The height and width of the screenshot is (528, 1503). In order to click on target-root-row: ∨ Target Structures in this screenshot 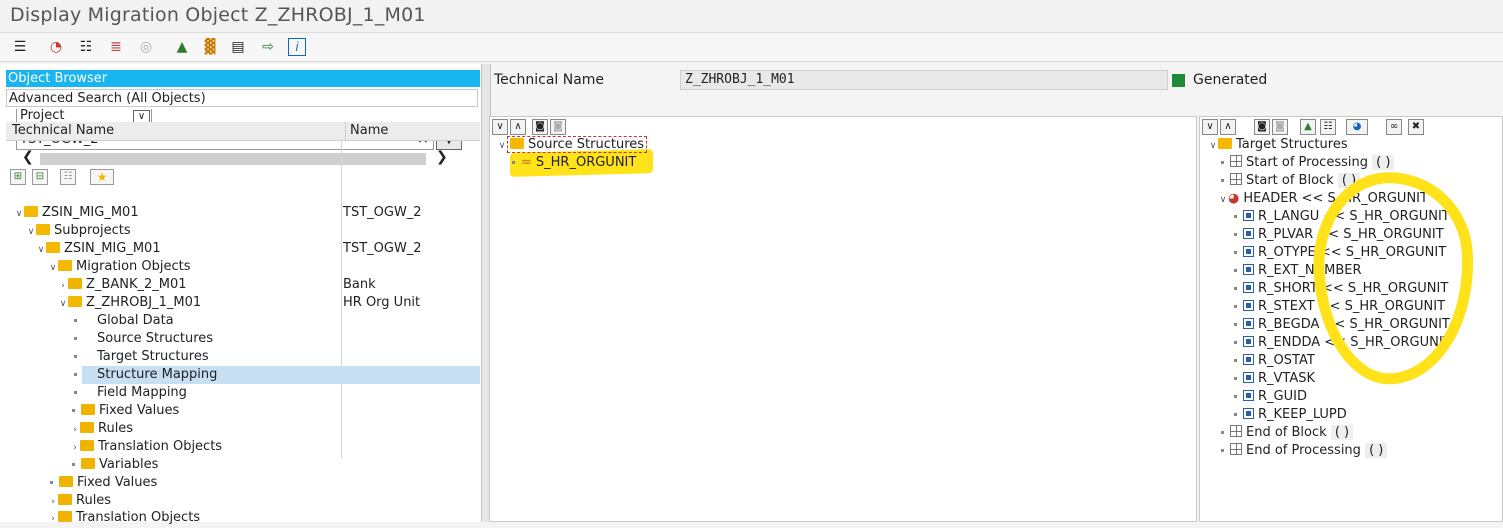, I will do `click(1278, 145)`.